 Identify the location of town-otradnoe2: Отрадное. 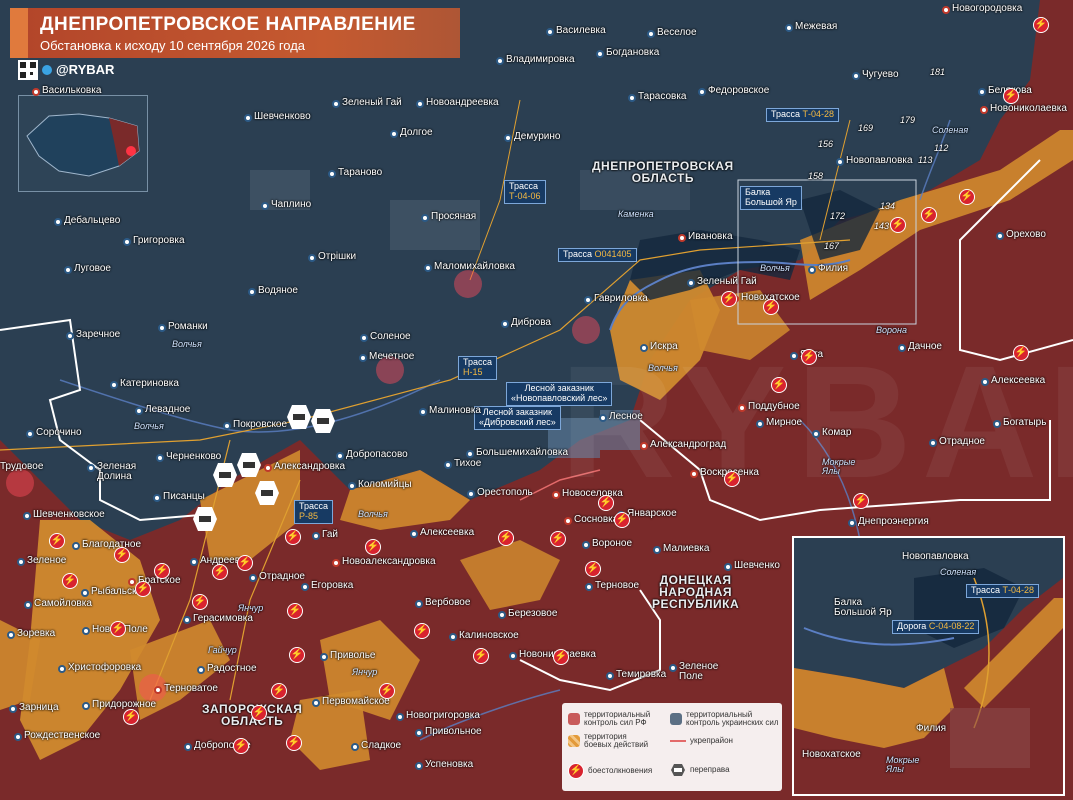
(282, 577).